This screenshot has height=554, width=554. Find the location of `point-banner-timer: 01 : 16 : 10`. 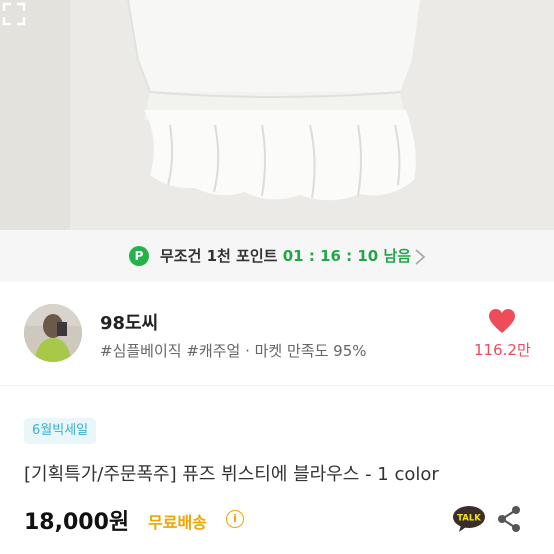

point-banner-timer: 01 : 16 : 10 is located at coordinates (330, 256).